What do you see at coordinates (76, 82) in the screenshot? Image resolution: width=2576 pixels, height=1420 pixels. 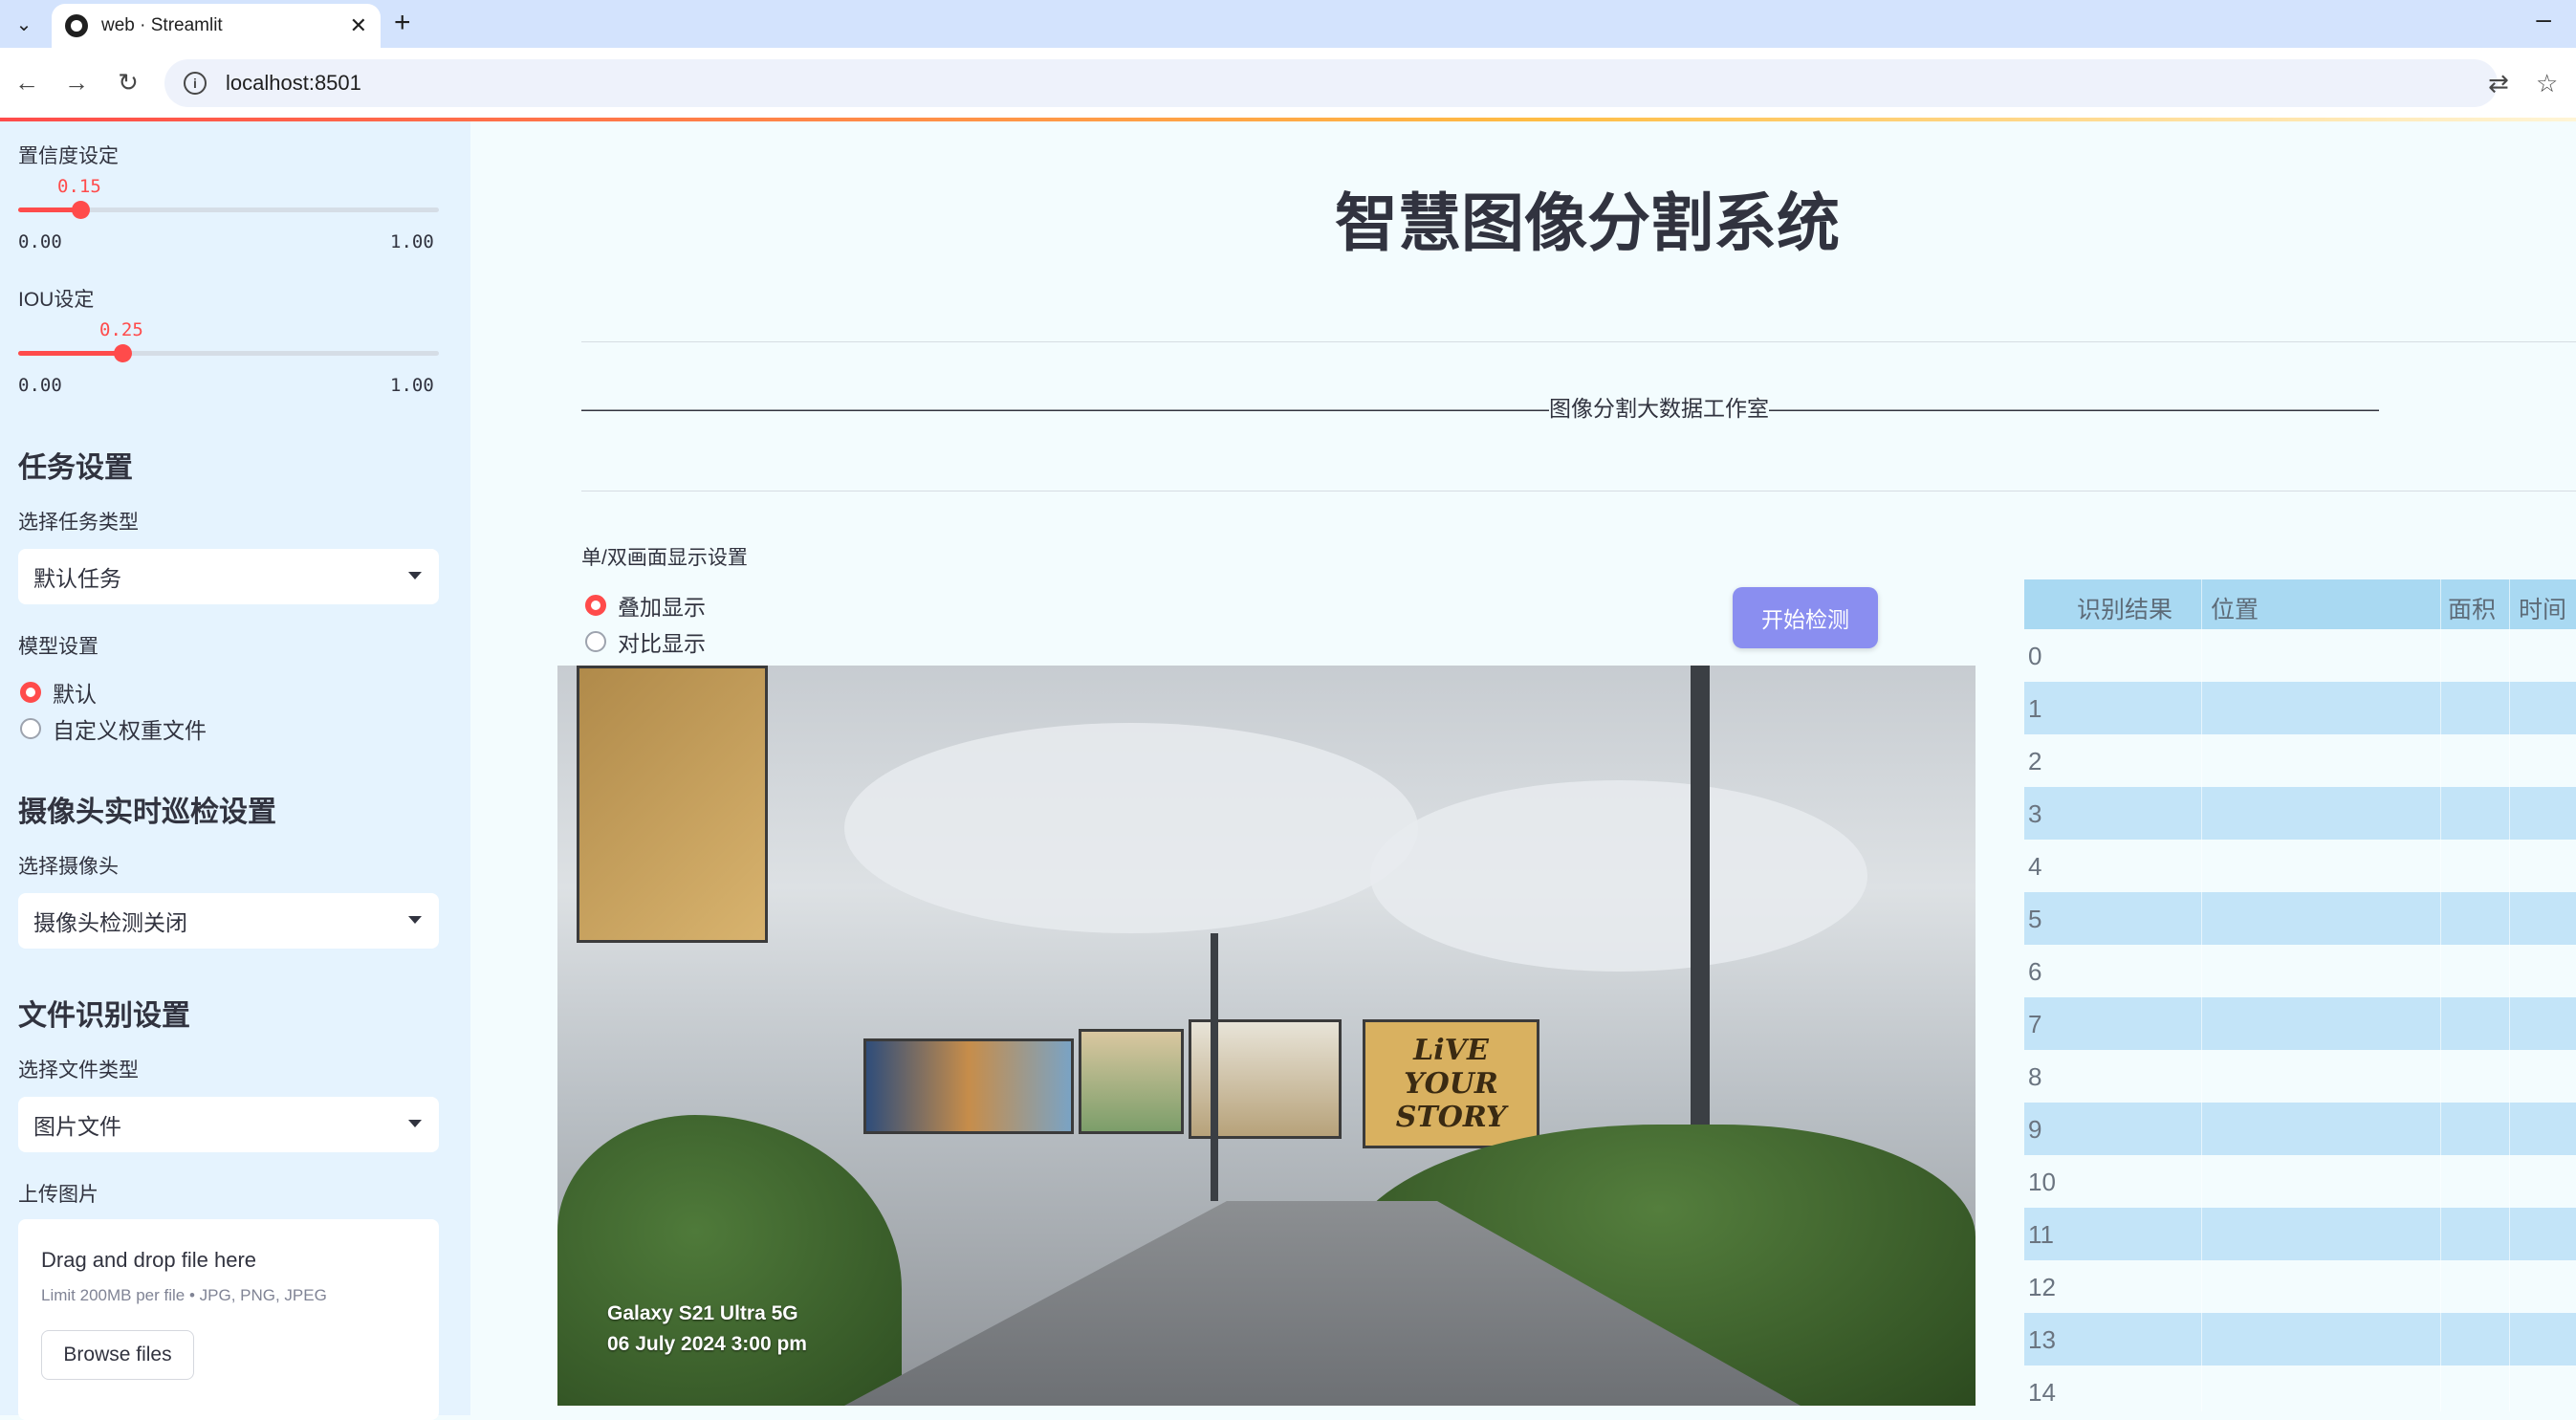 I see `forward-arrow-icon: →` at bounding box center [76, 82].